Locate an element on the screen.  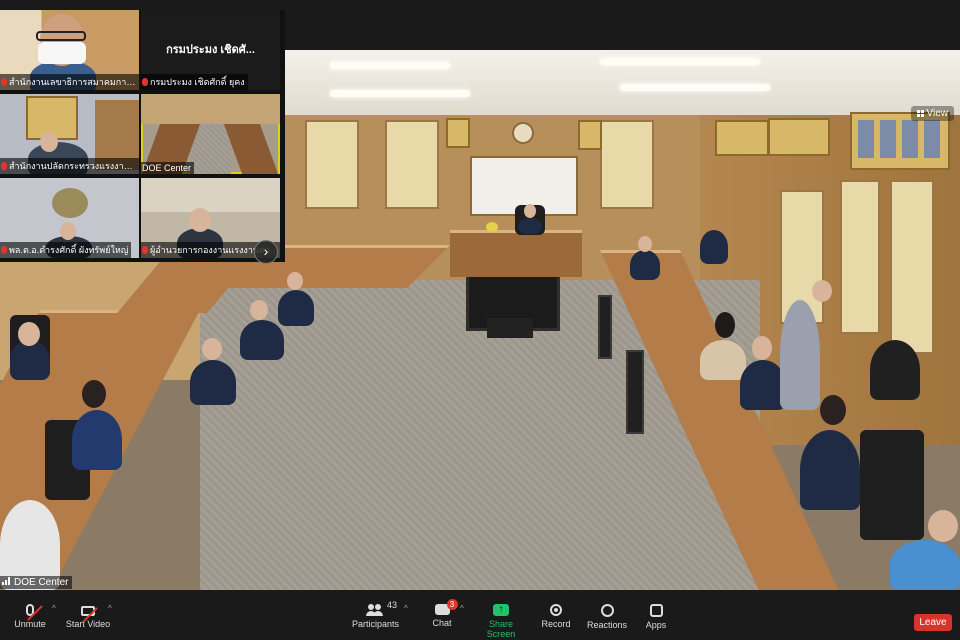
start-video-button: Start Video is located at coordinates (88, 615).